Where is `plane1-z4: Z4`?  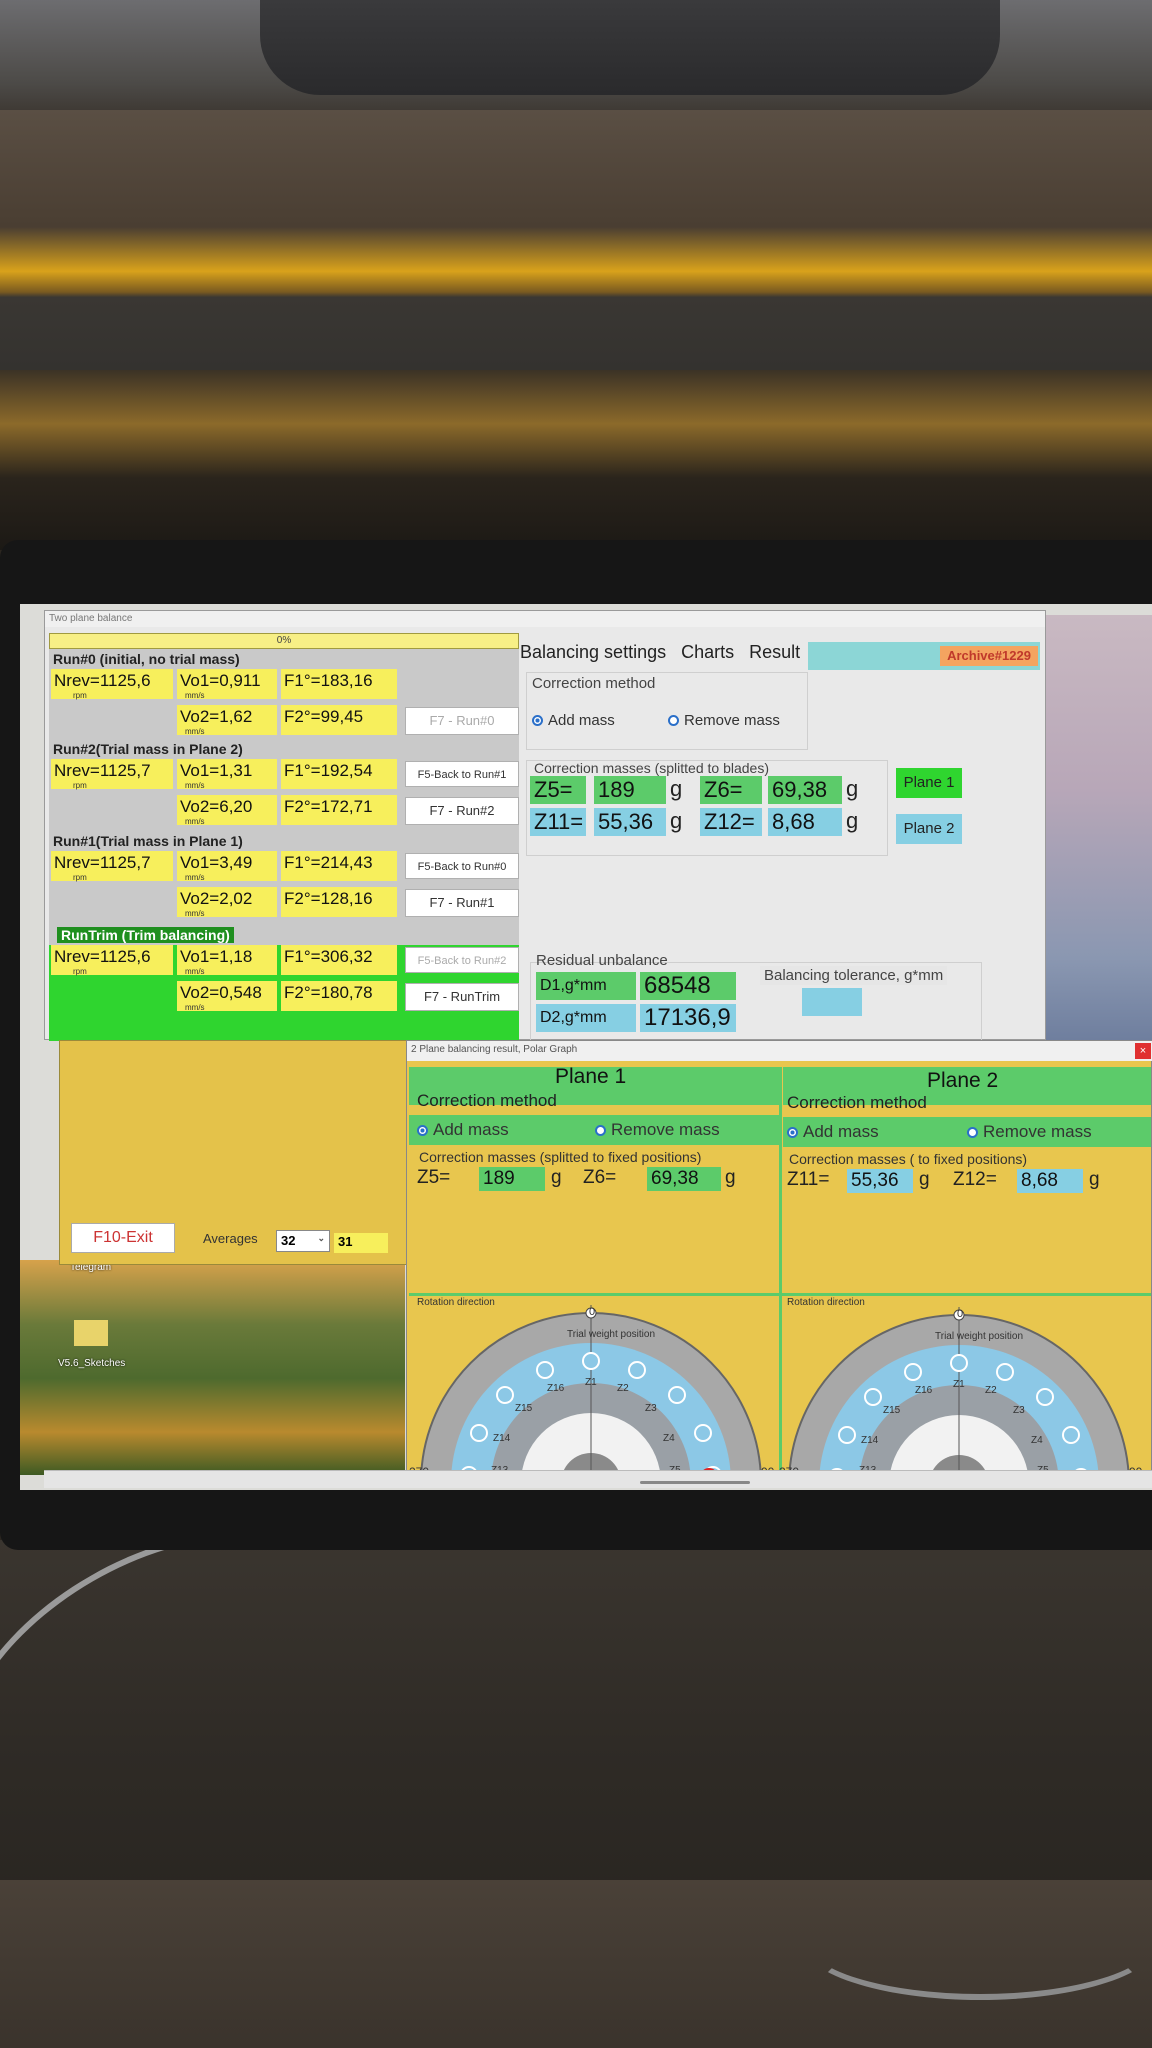 plane1-z4: Z4 is located at coordinates (669, 1438).